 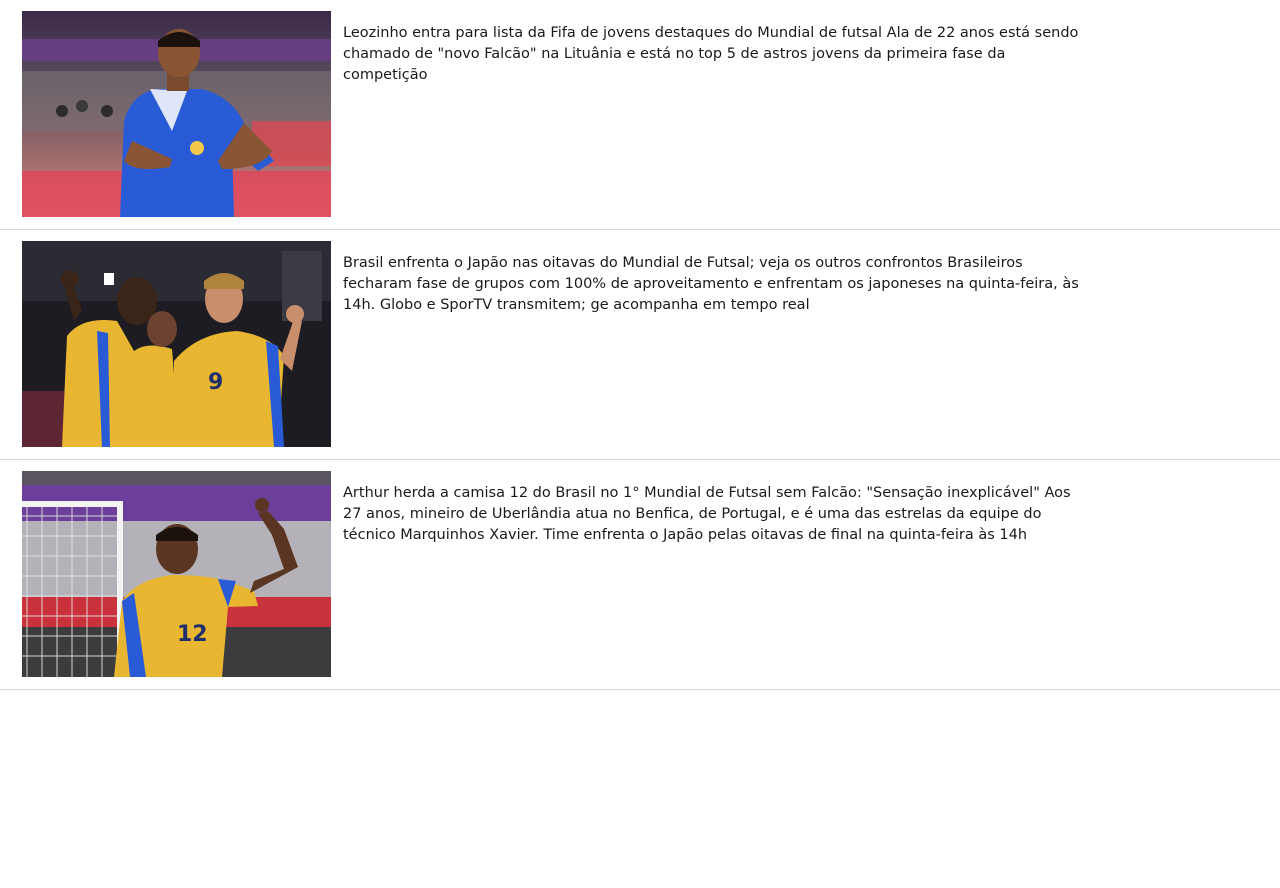 What do you see at coordinates (215, 382) in the screenshot?
I see `svg-text: 9` at bounding box center [215, 382].